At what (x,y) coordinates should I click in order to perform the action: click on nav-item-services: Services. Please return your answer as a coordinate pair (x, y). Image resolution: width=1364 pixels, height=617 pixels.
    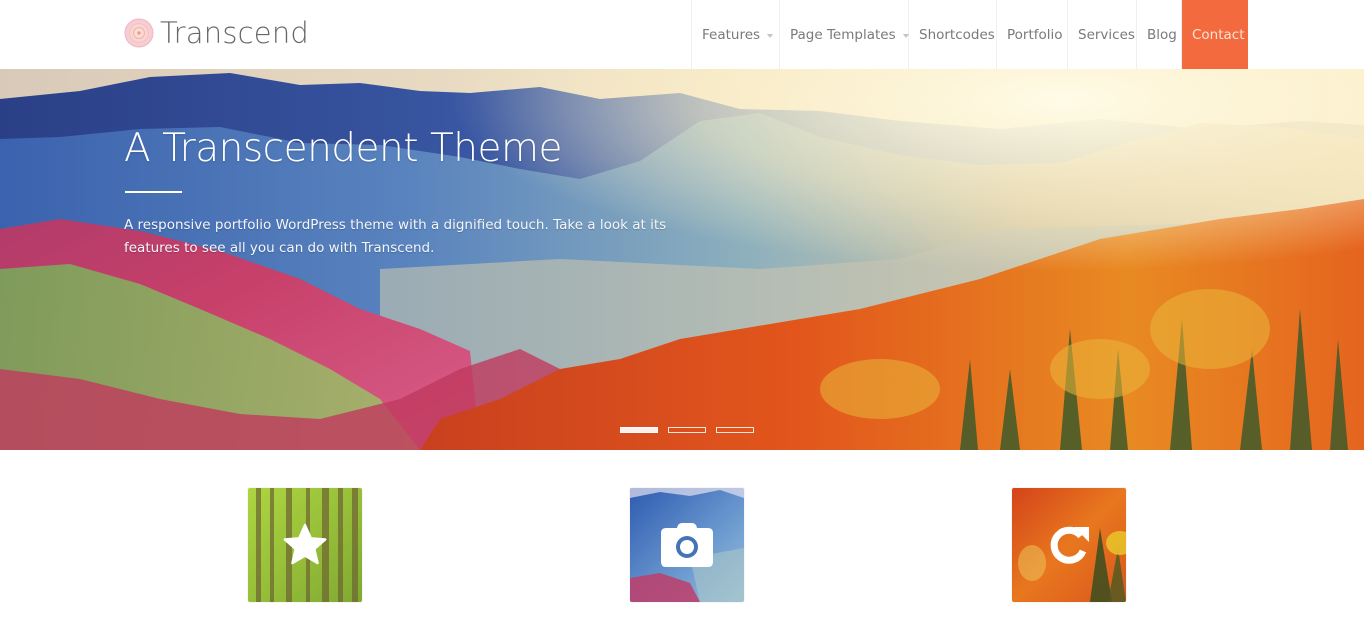
    Looking at the image, I should click on (1101, 34).